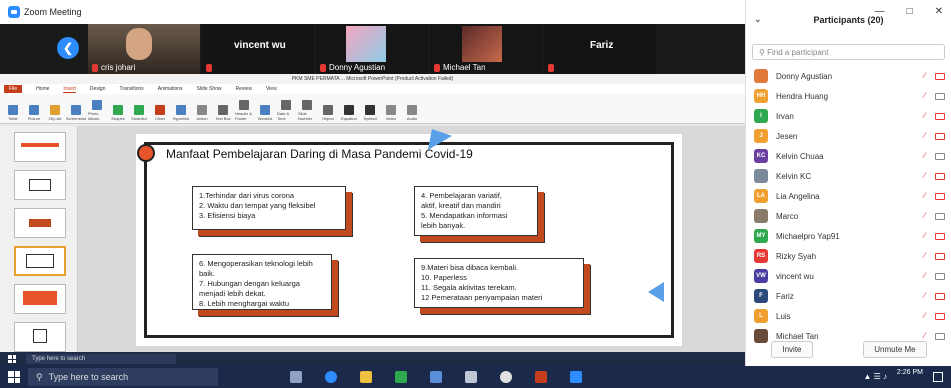  Describe the element at coordinates (223, 113) in the screenshot. I see `ribbon-text-box-button: Text Box` at that location.